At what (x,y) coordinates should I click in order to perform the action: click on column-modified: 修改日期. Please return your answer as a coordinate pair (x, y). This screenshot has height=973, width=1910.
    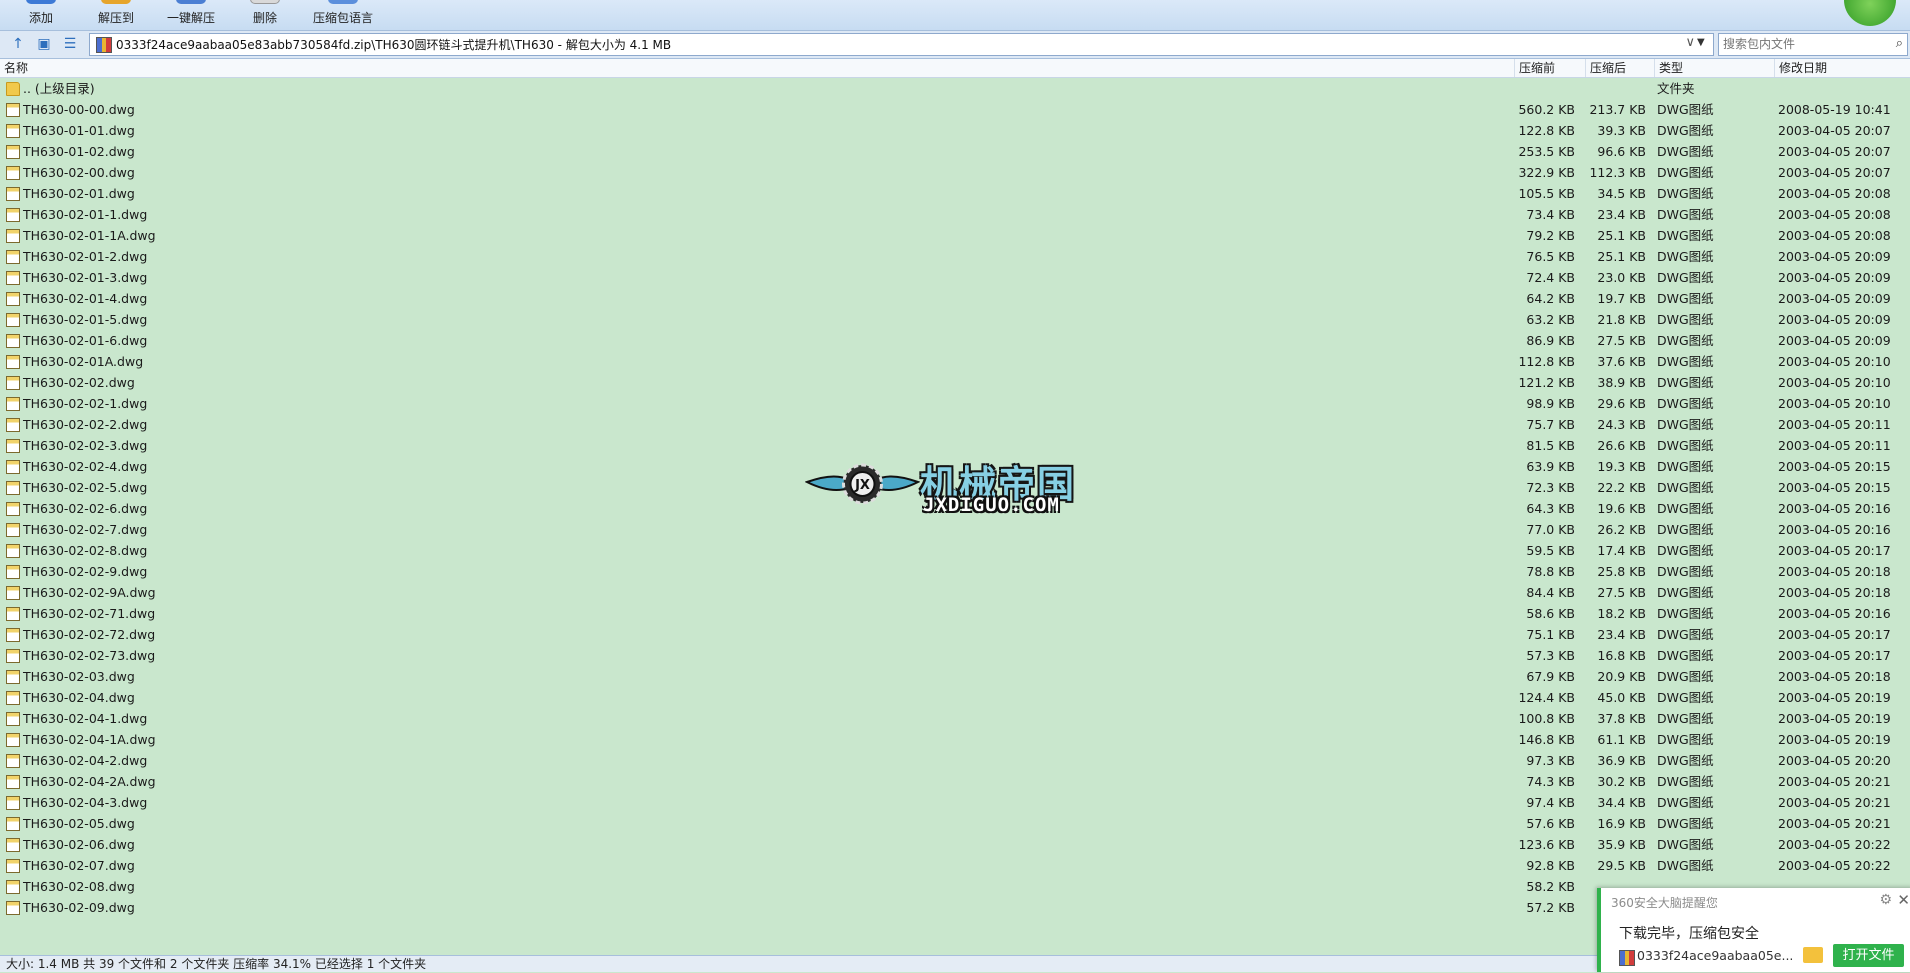
    Looking at the image, I should click on (1842, 68).